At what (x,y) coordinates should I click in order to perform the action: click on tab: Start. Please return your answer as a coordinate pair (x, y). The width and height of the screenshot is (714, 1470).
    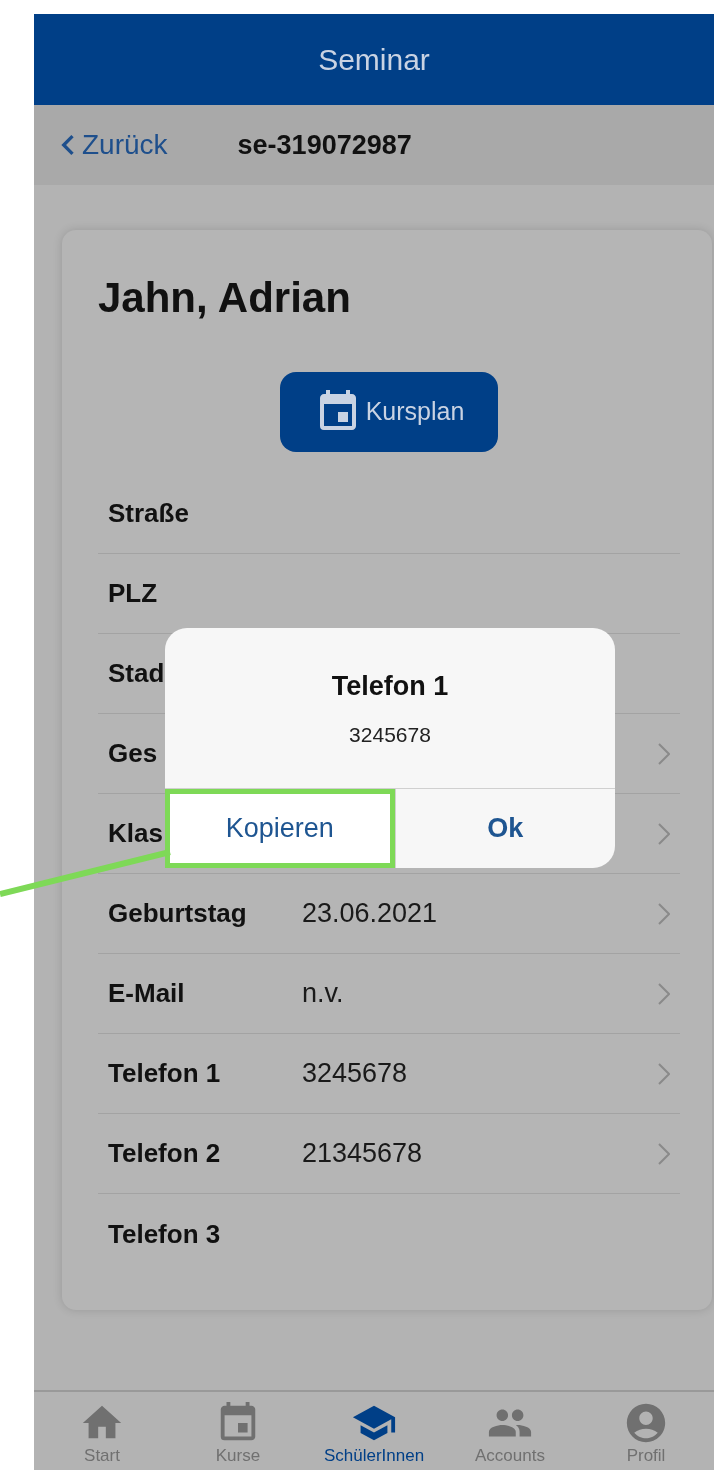
    Looking at the image, I should click on (102, 1431).